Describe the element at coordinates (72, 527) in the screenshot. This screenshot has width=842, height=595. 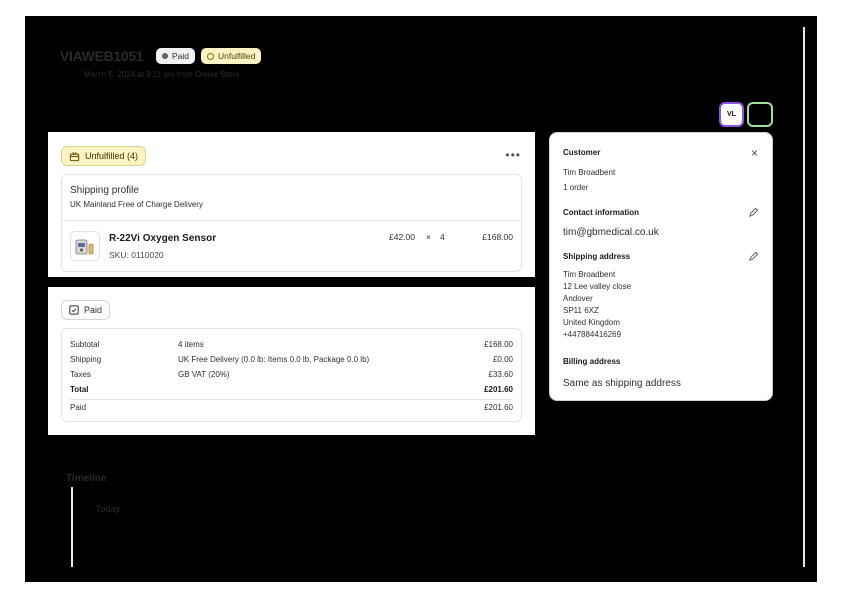
I see `timeline-line` at that location.